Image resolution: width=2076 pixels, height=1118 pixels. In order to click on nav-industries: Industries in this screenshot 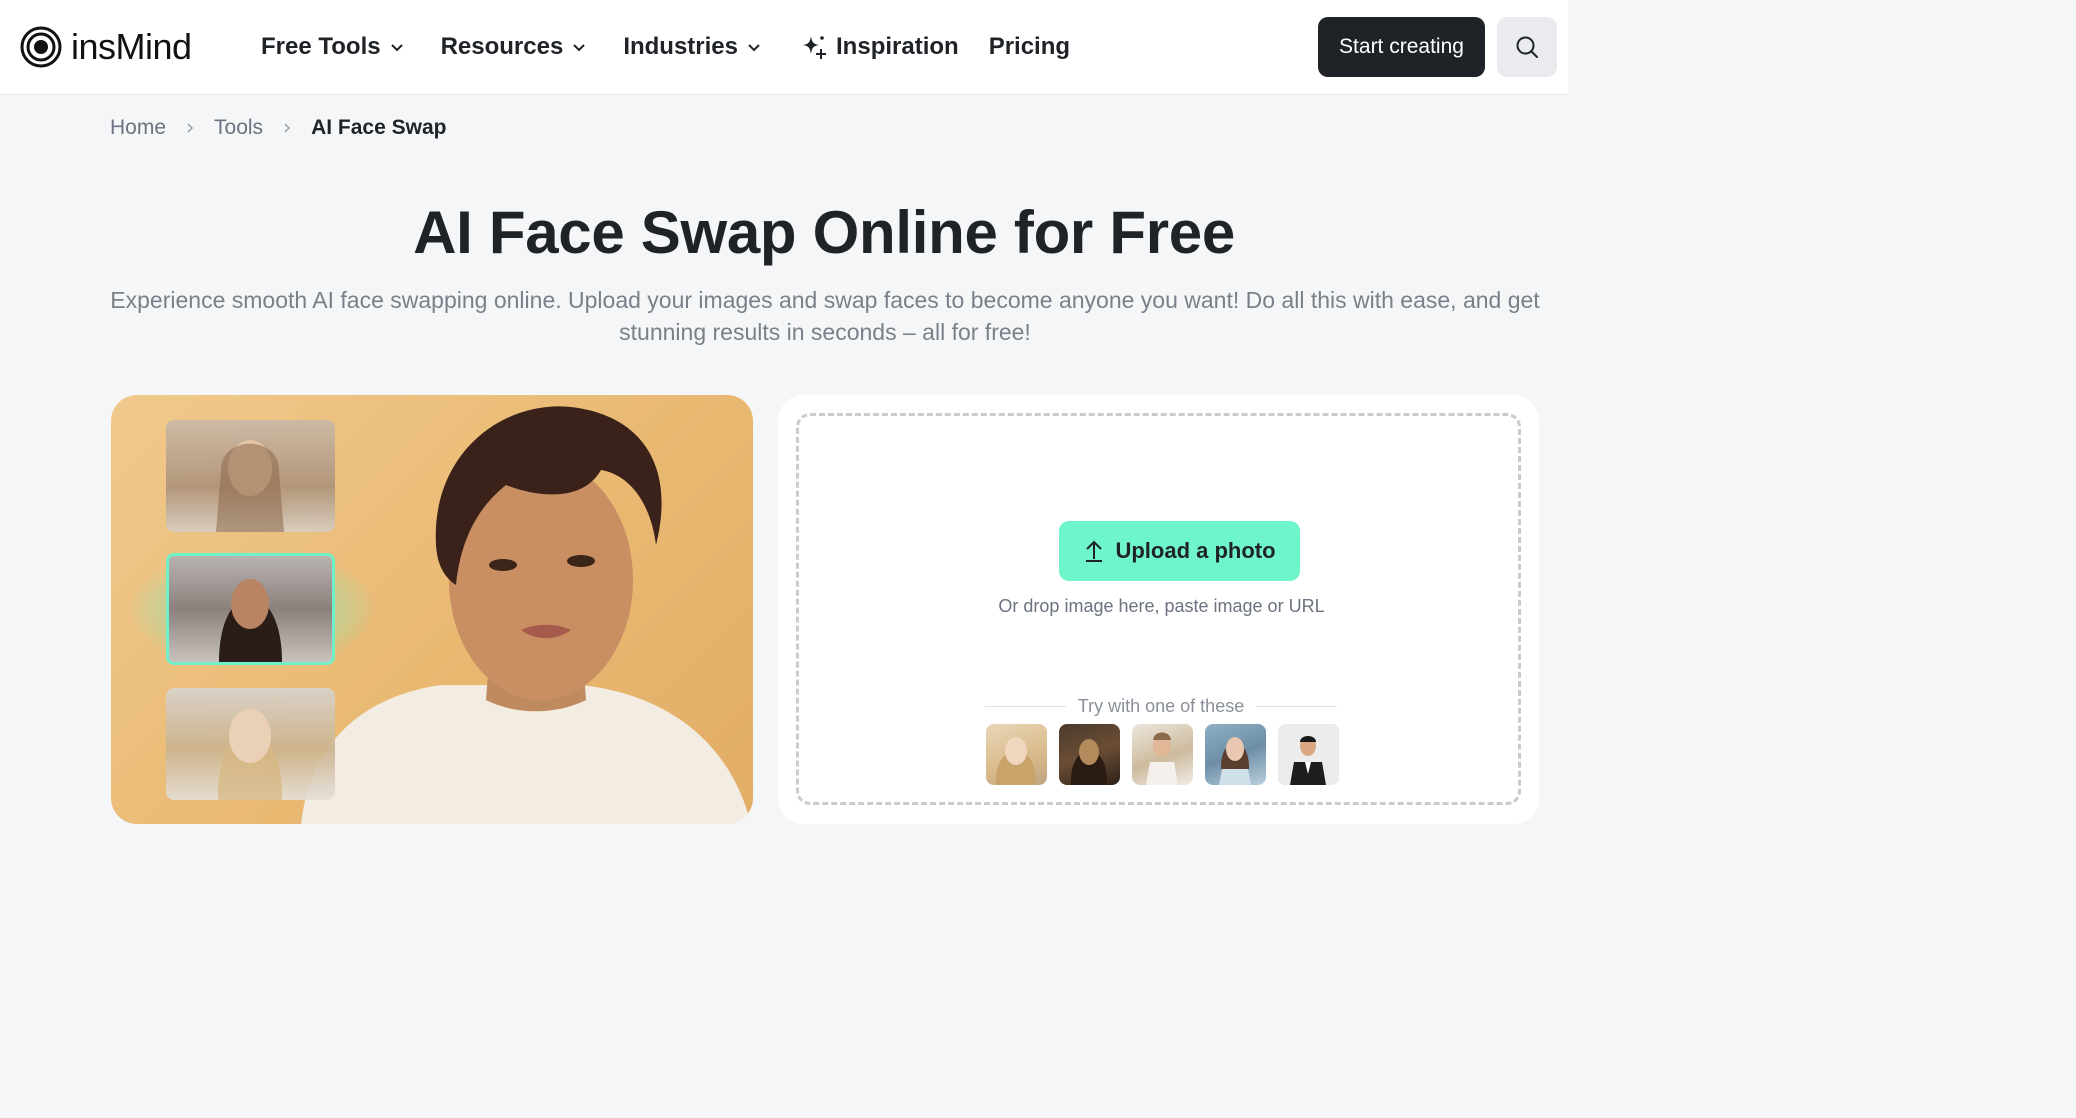, I will do `click(692, 47)`.